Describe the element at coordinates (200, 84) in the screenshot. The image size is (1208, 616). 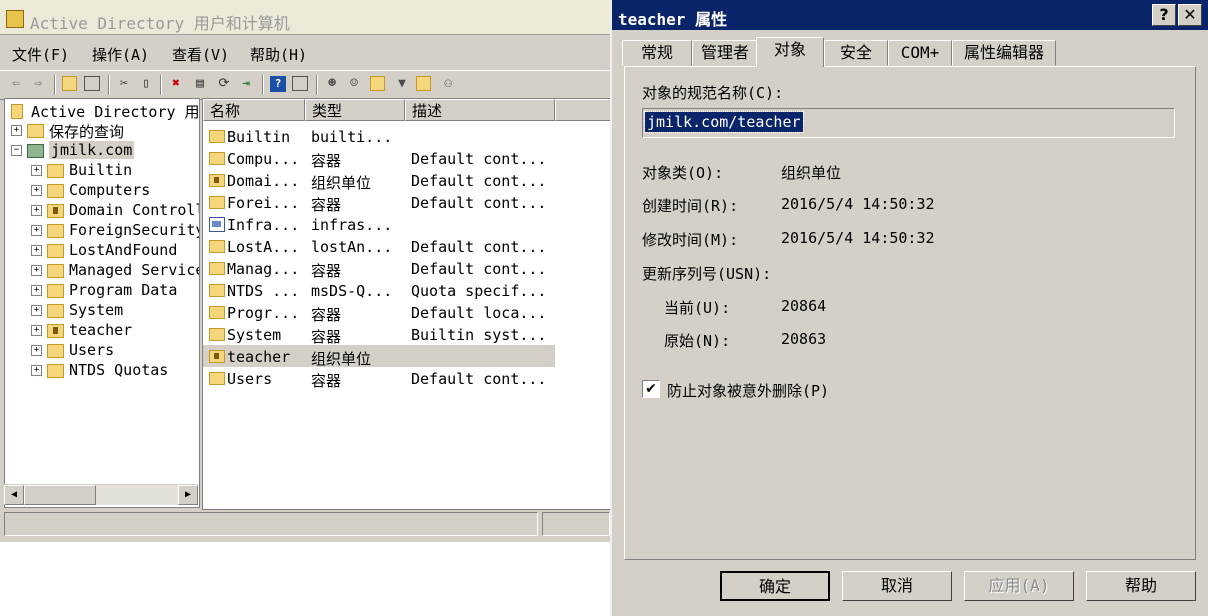
I see `properties-icon: ▤` at that location.